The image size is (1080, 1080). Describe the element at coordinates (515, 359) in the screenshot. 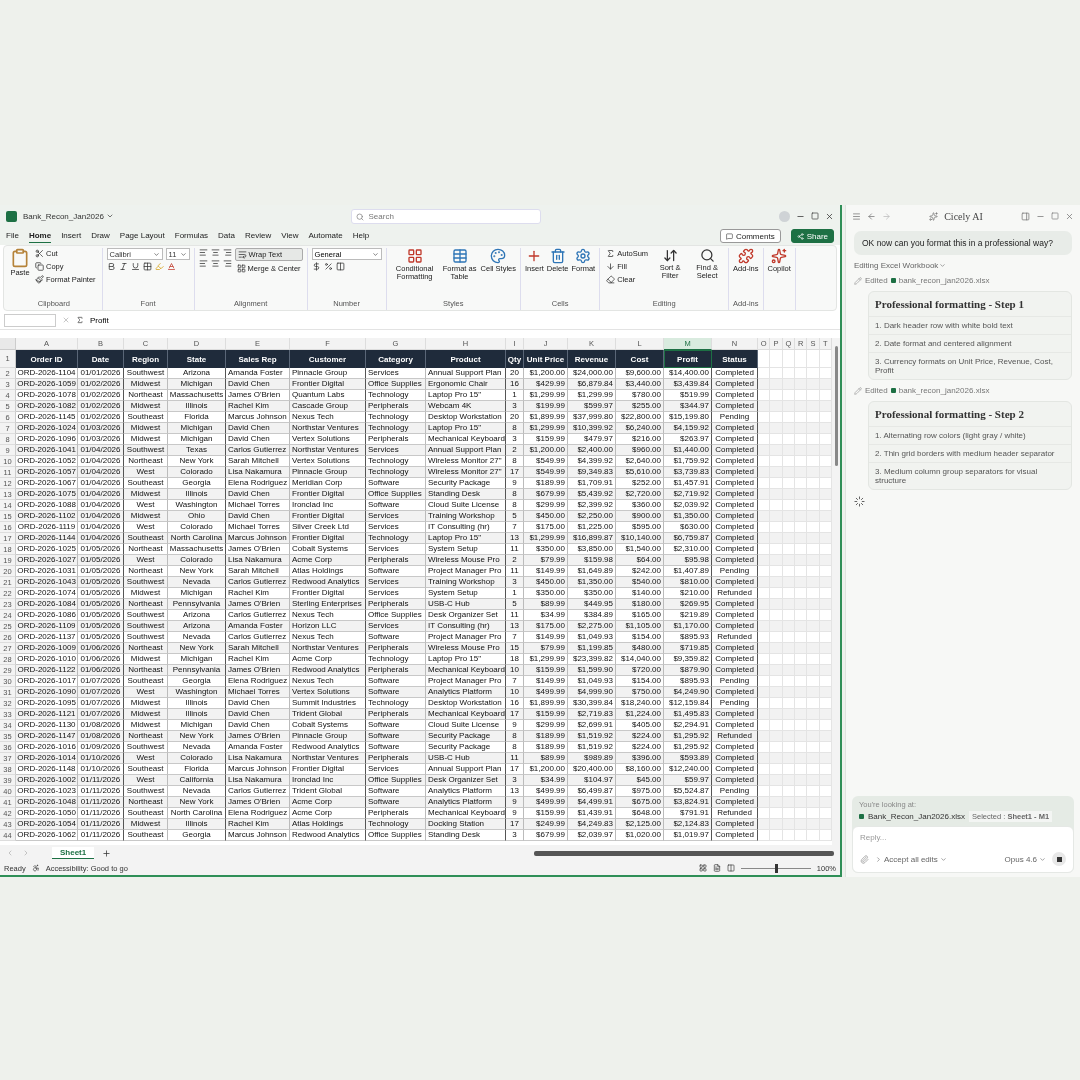

I see `column-header: Qty` at that location.